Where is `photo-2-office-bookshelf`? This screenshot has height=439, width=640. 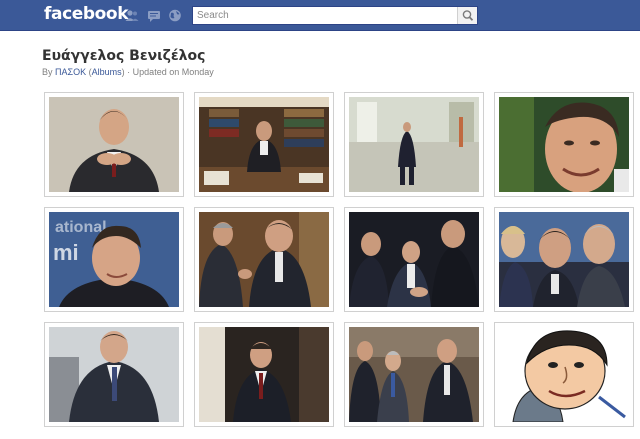
photo-2-office-bookshelf is located at coordinates (264, 144).